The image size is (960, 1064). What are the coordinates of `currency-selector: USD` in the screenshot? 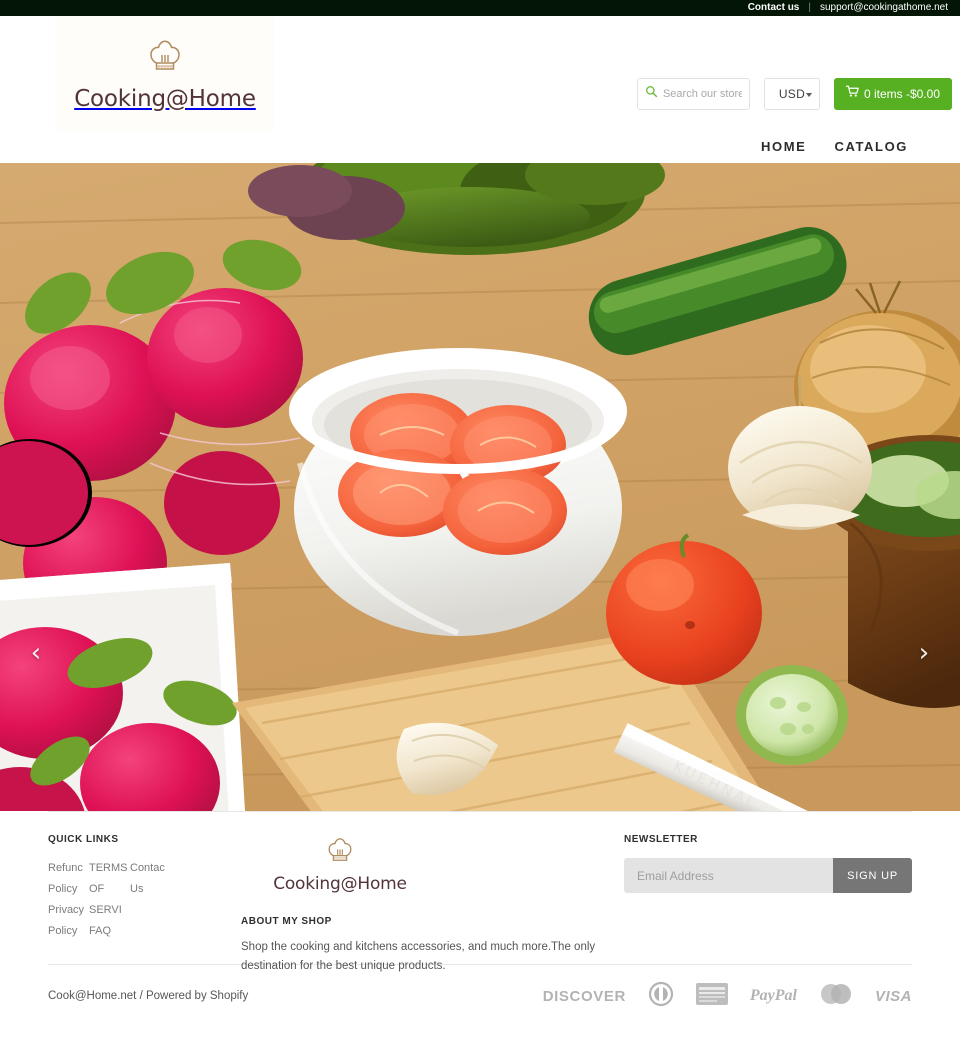 It's located at (791, 94).